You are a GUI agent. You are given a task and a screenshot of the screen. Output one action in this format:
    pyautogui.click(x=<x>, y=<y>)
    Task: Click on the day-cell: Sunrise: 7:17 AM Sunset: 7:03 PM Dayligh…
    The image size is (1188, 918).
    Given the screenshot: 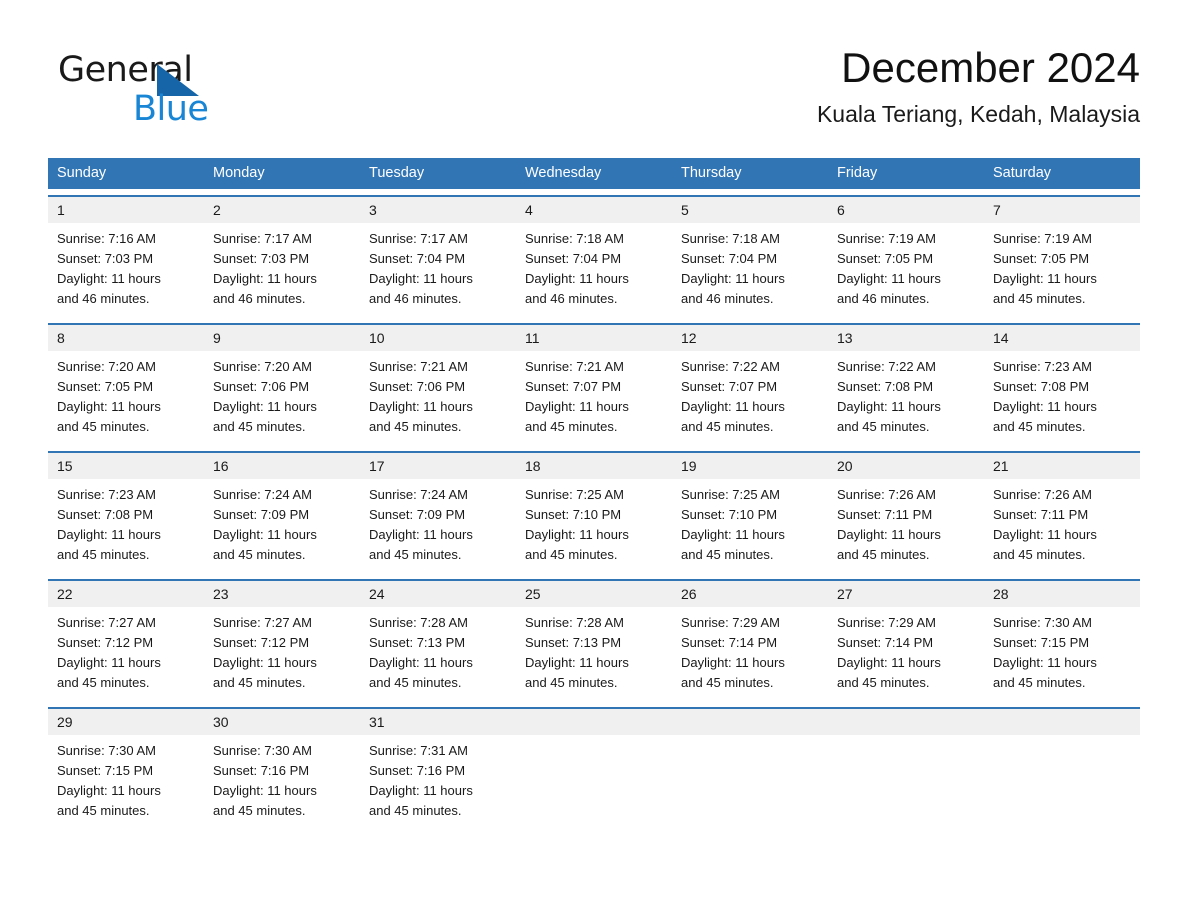 What is the action you would take?
    pyautogui.click(x=282, y=270)
    